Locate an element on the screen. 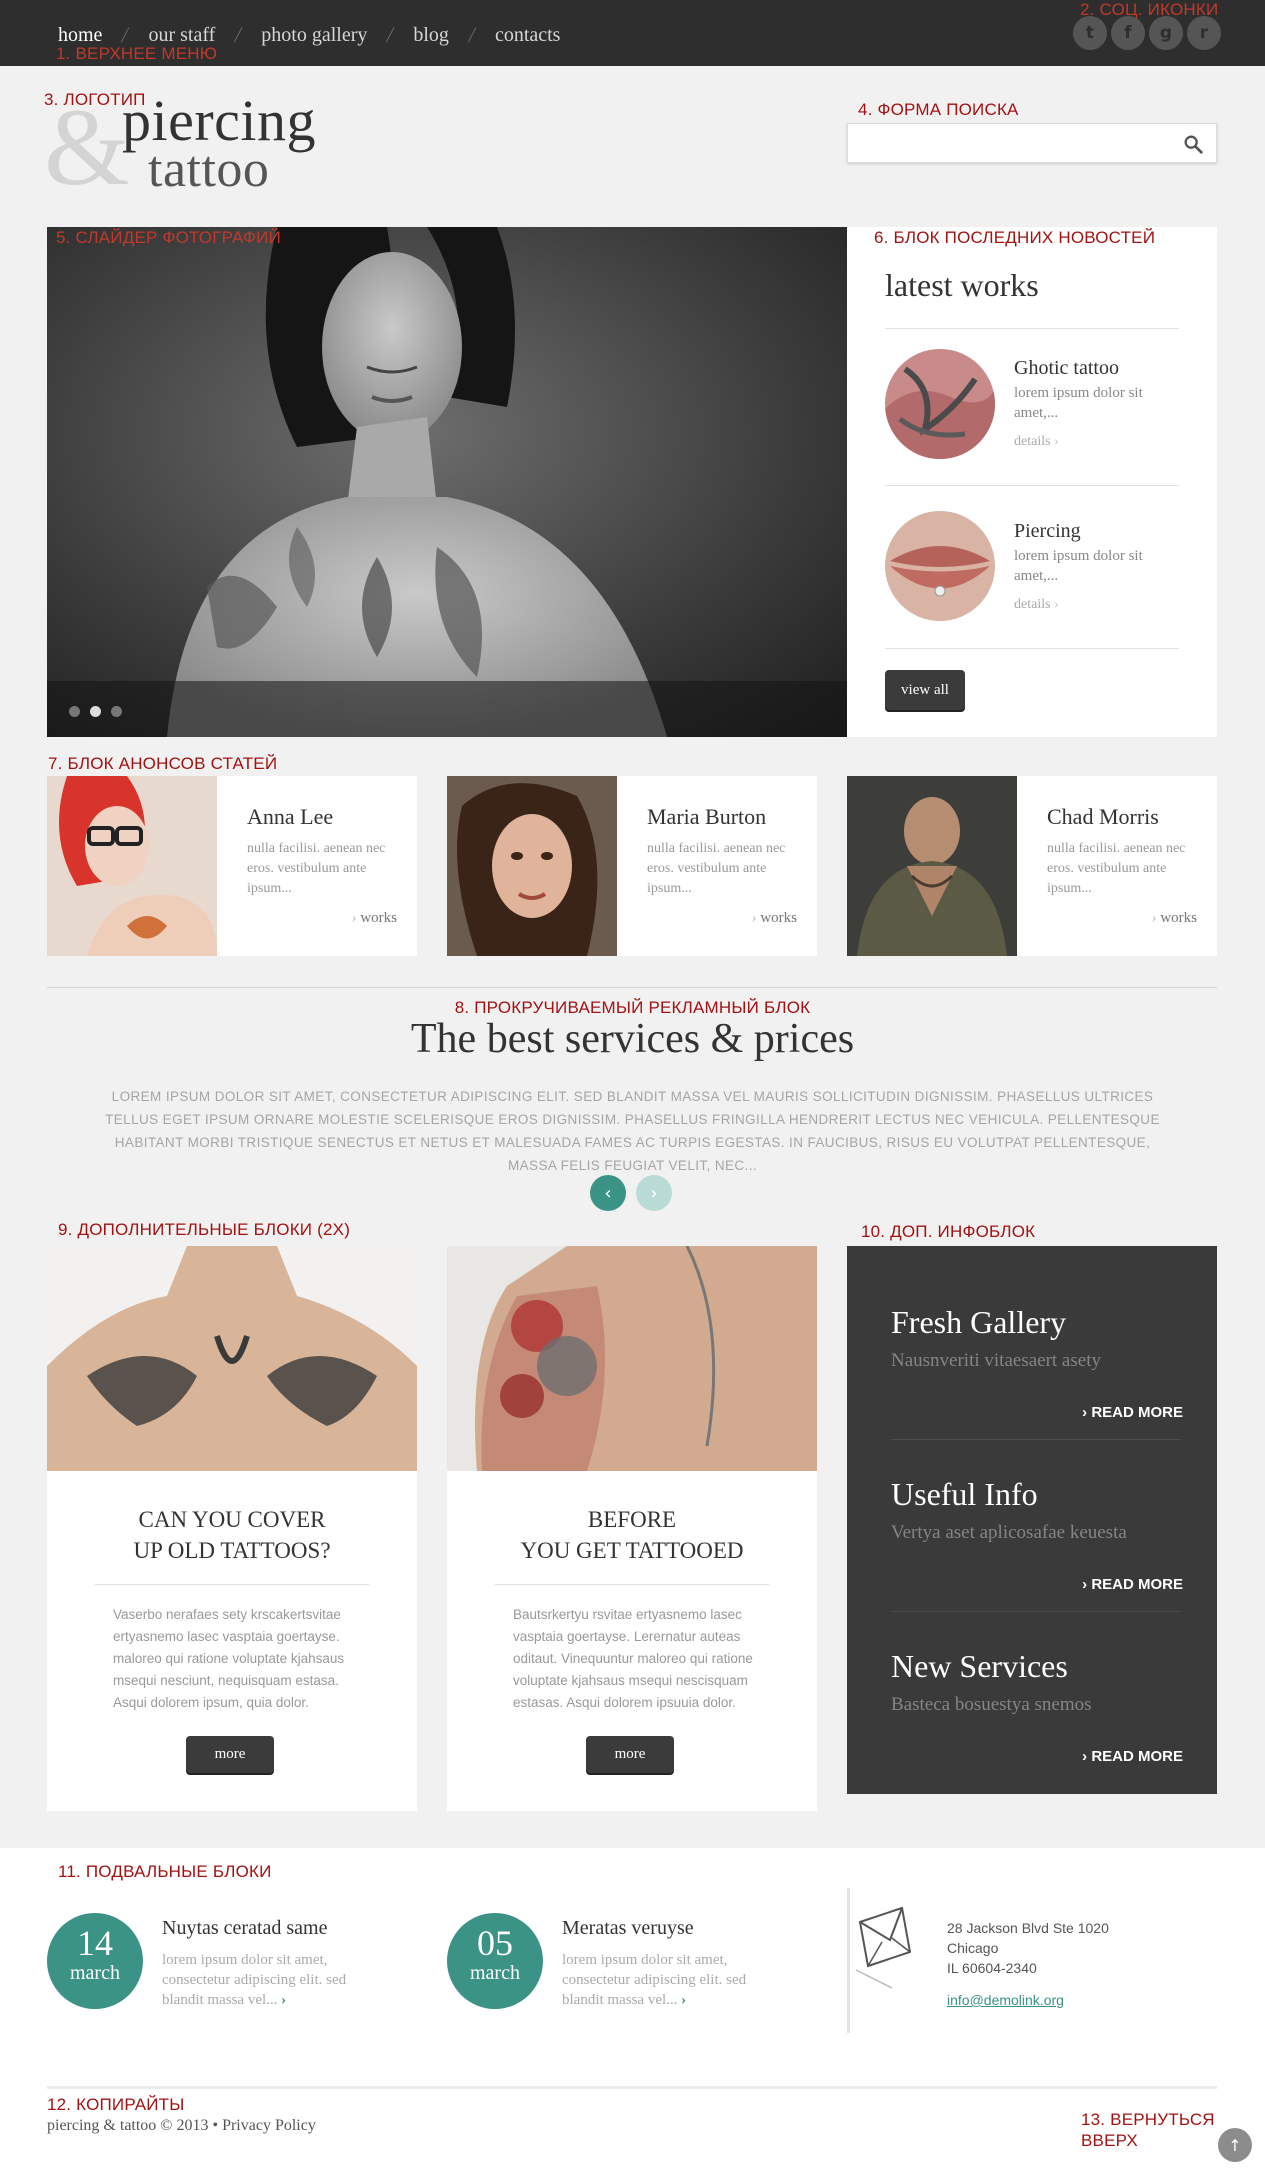 The image size is (1265, 2180). slider-photo is located at coordinates (447, 482).